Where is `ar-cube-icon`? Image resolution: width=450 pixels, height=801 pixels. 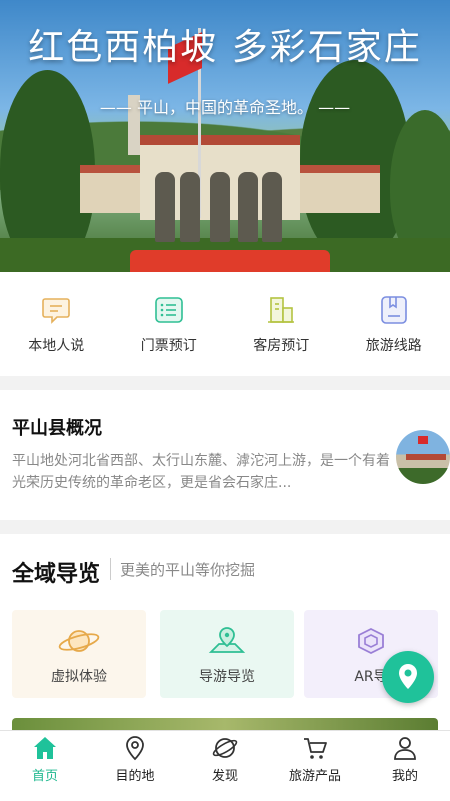 ar-cube-icon is located at coordinates (371, 641).